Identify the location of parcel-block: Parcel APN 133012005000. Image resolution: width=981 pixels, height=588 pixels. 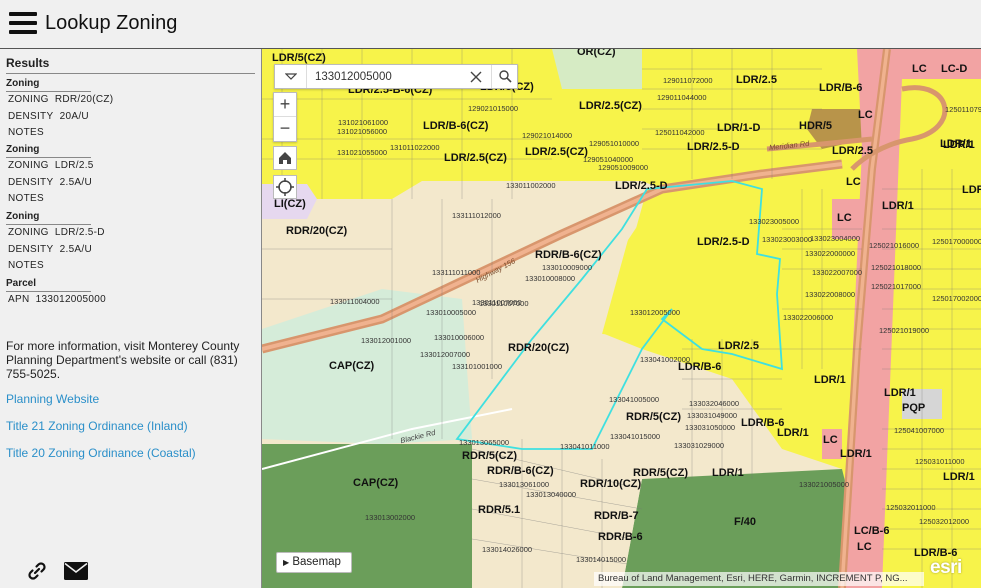
(56, 293).